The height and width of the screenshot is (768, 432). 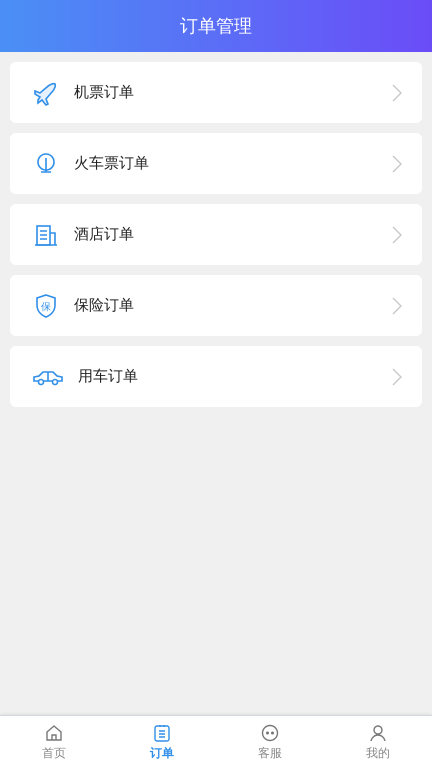 I want to click on person-icon, so click(x=378, y=732).